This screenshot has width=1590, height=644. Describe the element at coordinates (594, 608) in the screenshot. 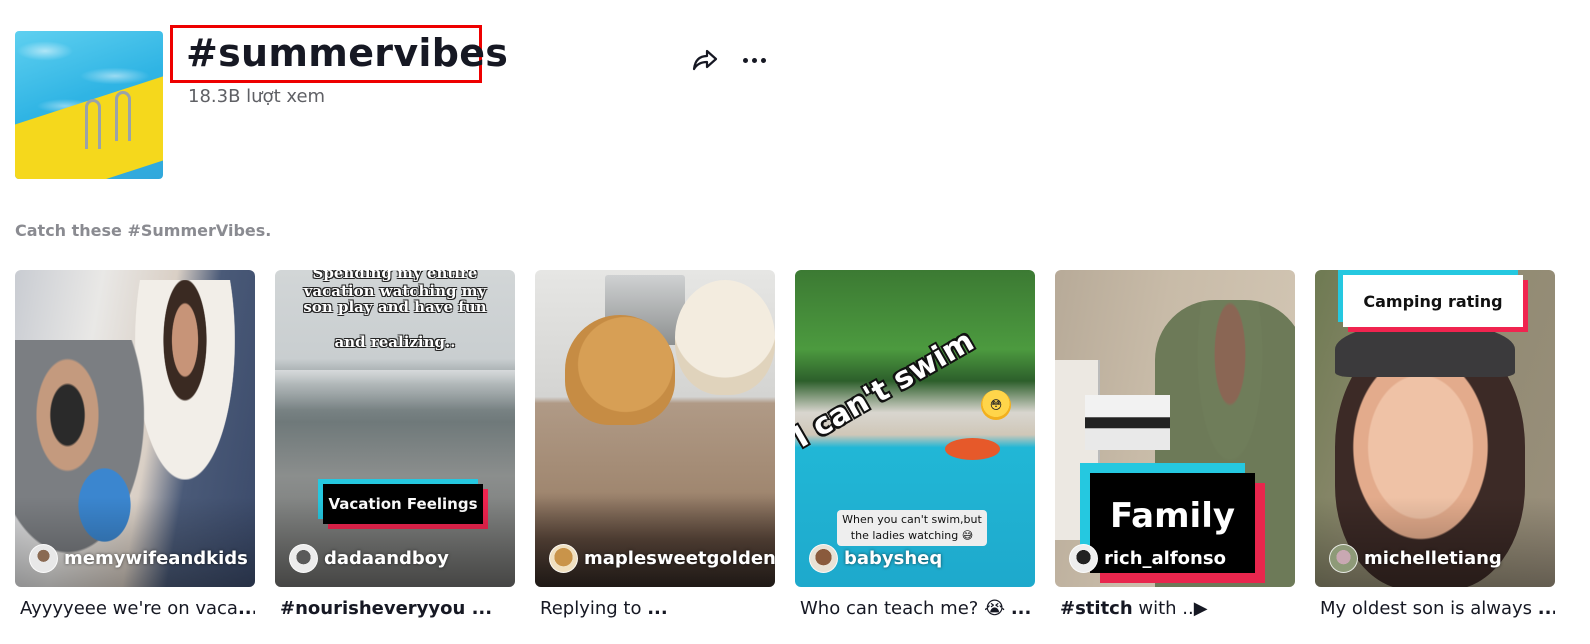

I see `caption-text: Replying to` at that location.